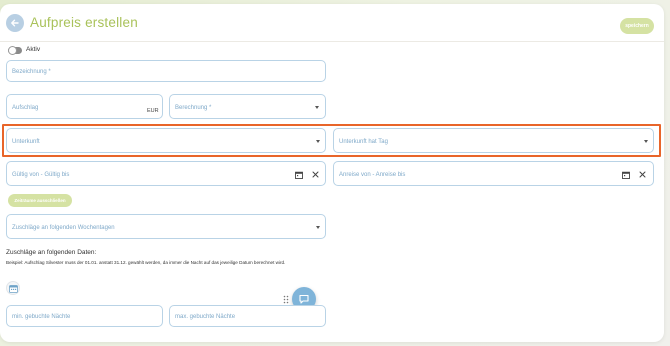 The height and width of the screenshot is (346, 670). I want to click on drag-handle-icon, so click(286, 299).